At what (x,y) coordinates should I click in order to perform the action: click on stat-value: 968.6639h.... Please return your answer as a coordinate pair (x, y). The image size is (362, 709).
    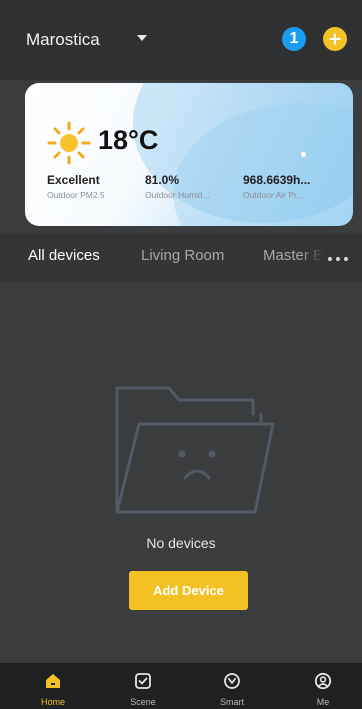
    Looking at the image, I should click on (277, 180).